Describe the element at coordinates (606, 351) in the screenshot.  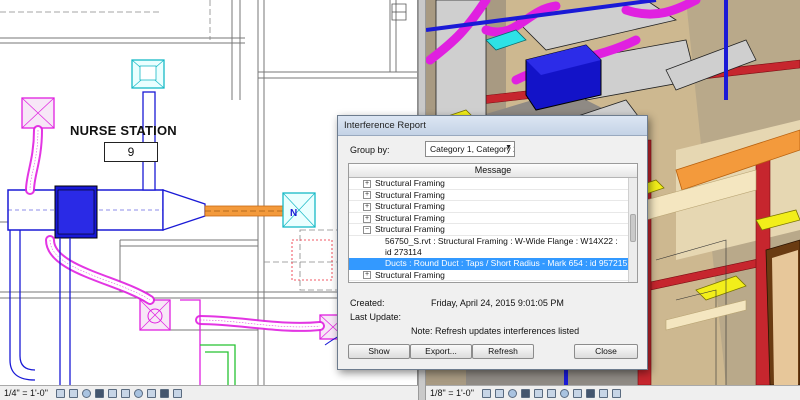
I see `close-button: Close` at that location.